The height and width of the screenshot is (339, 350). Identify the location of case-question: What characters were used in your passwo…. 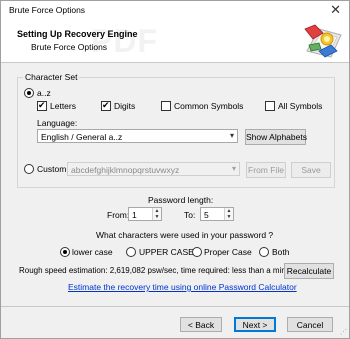
(185, 235).